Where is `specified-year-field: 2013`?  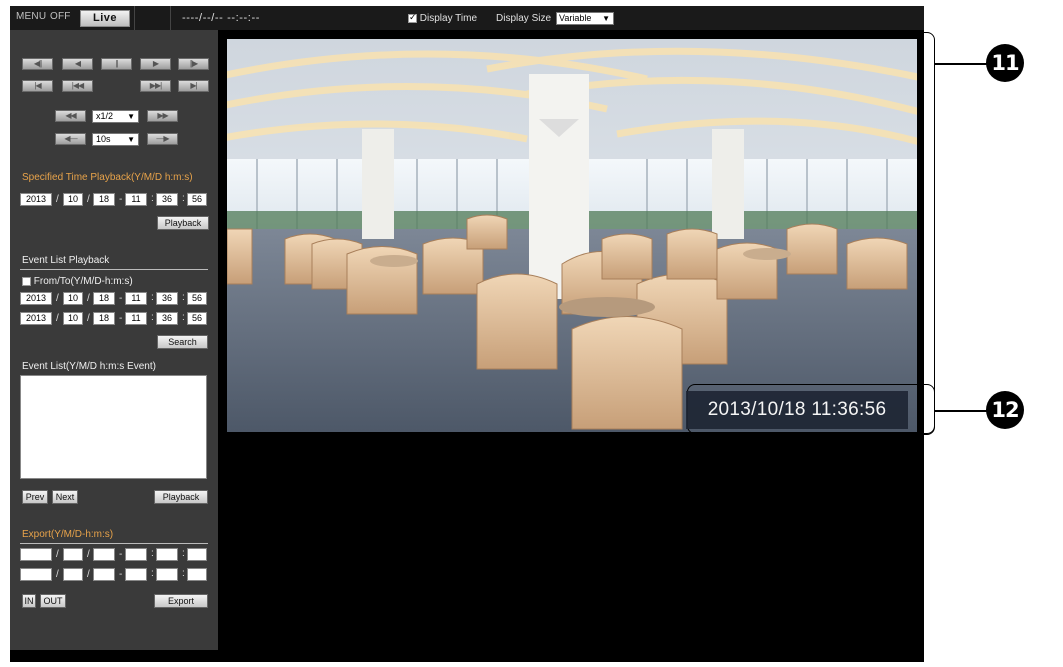 specified-year-field: 2013 is located at coordinates (36, 199).